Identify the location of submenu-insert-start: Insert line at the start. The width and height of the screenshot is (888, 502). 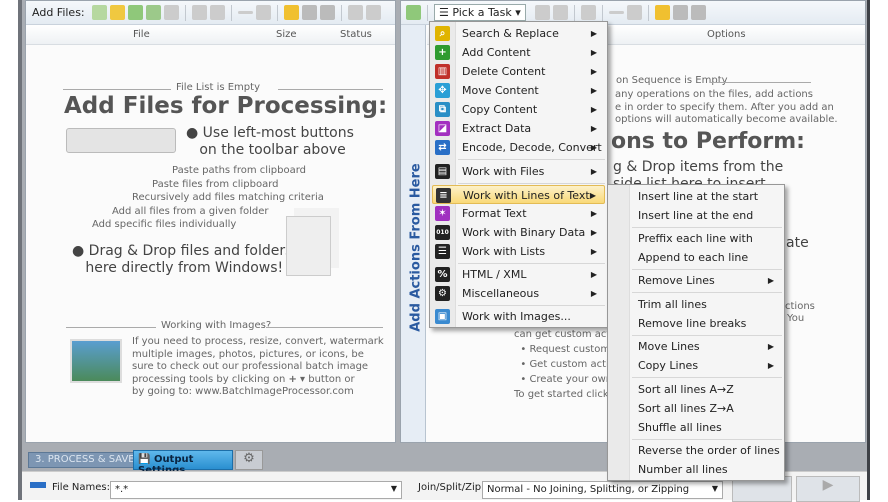
(696, 196).